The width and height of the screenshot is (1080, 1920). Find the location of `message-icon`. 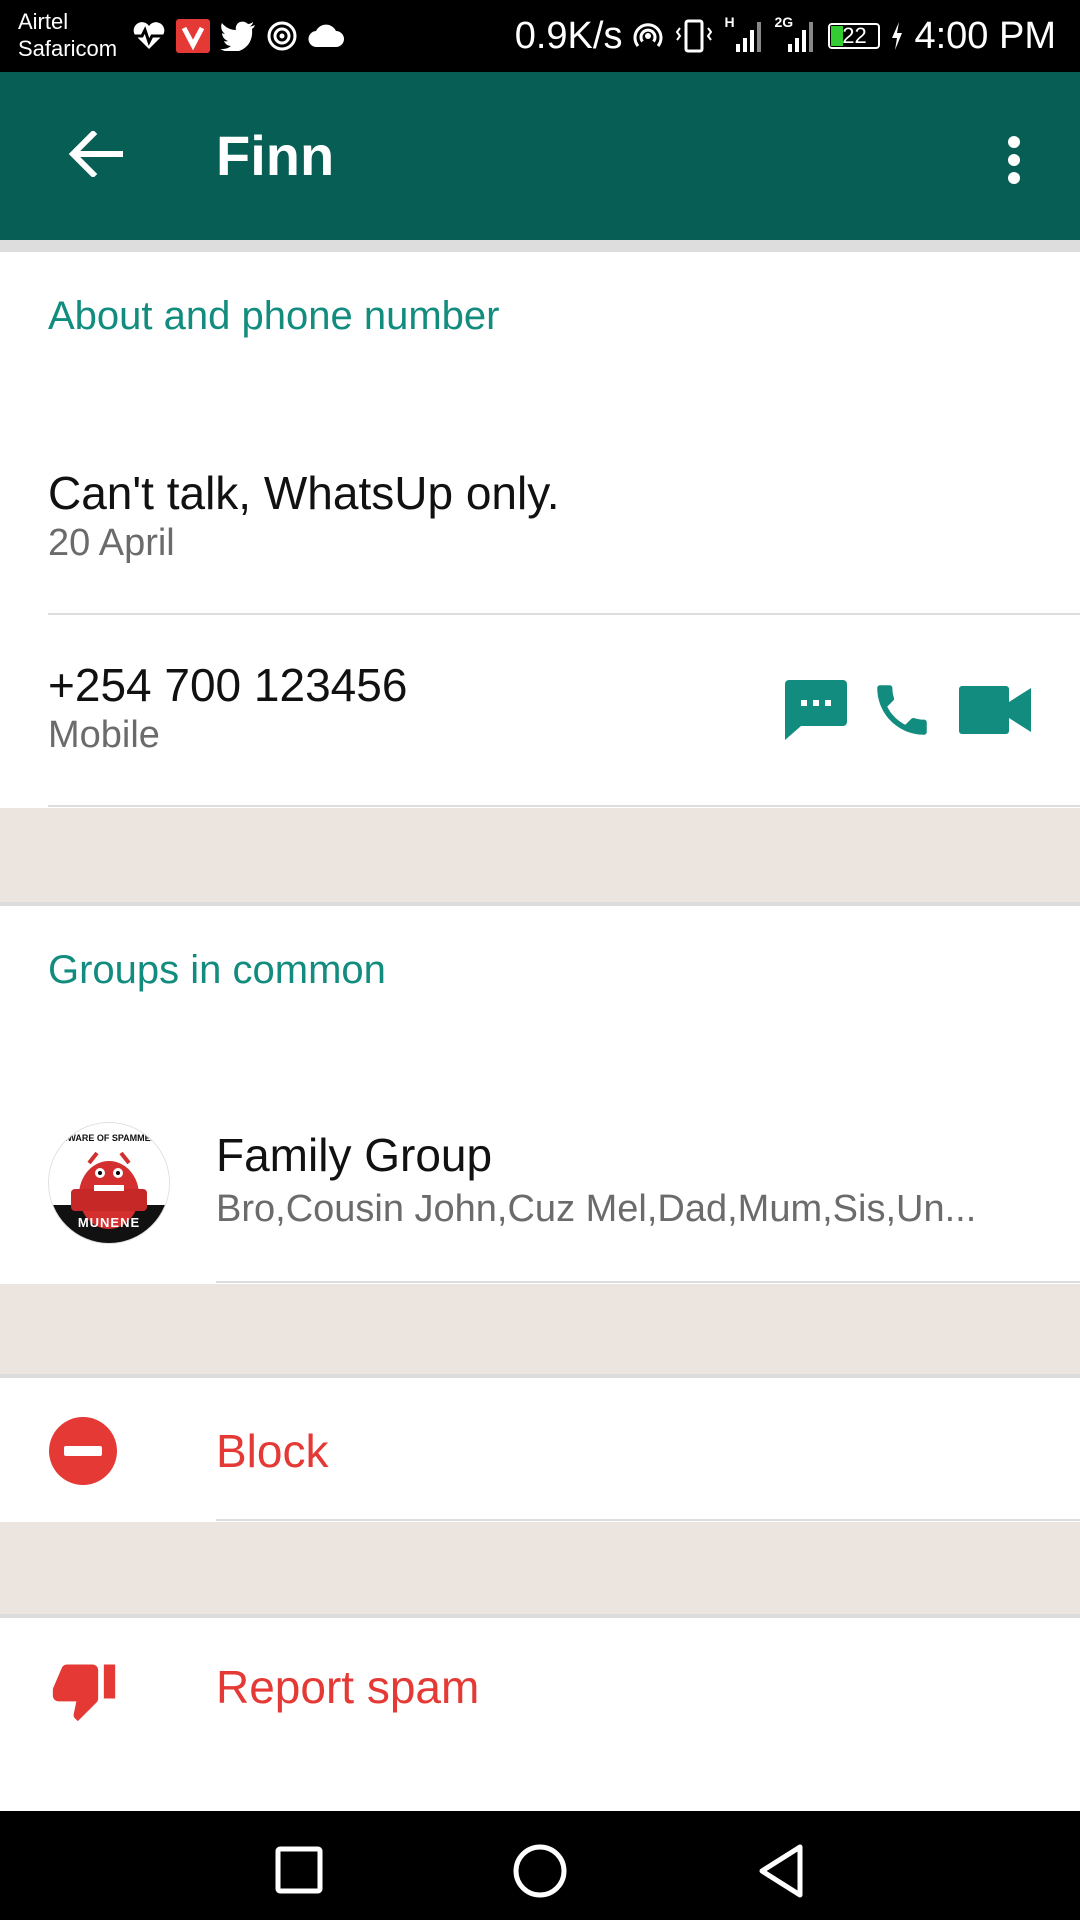

message-icon is located at coordinates (816, 710).